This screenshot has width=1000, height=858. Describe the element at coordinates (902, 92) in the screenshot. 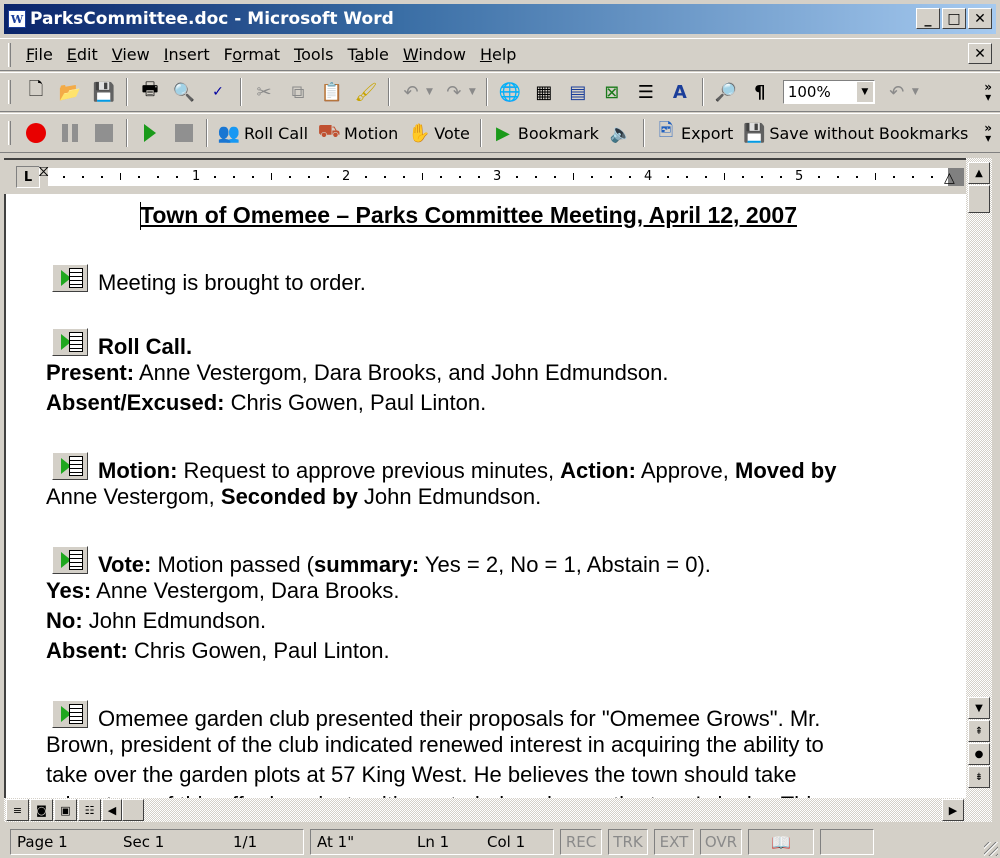

I see `undo-button-2: ↶ ▼` at that location.